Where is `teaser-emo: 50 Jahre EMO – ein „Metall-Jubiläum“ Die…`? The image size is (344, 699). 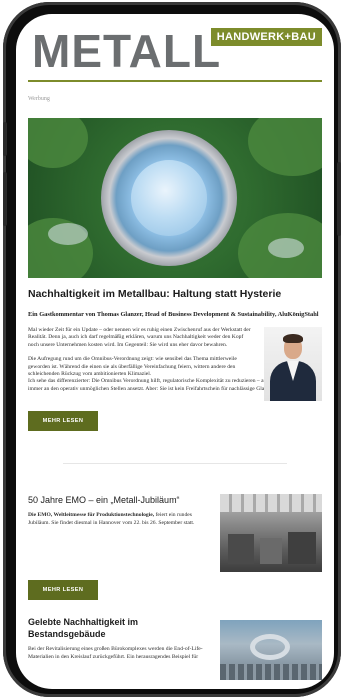
teaser-emo: 50 Jahre EMO – ein „Metall-Jubiläum“ Die… is located at coordinates (175, 534).